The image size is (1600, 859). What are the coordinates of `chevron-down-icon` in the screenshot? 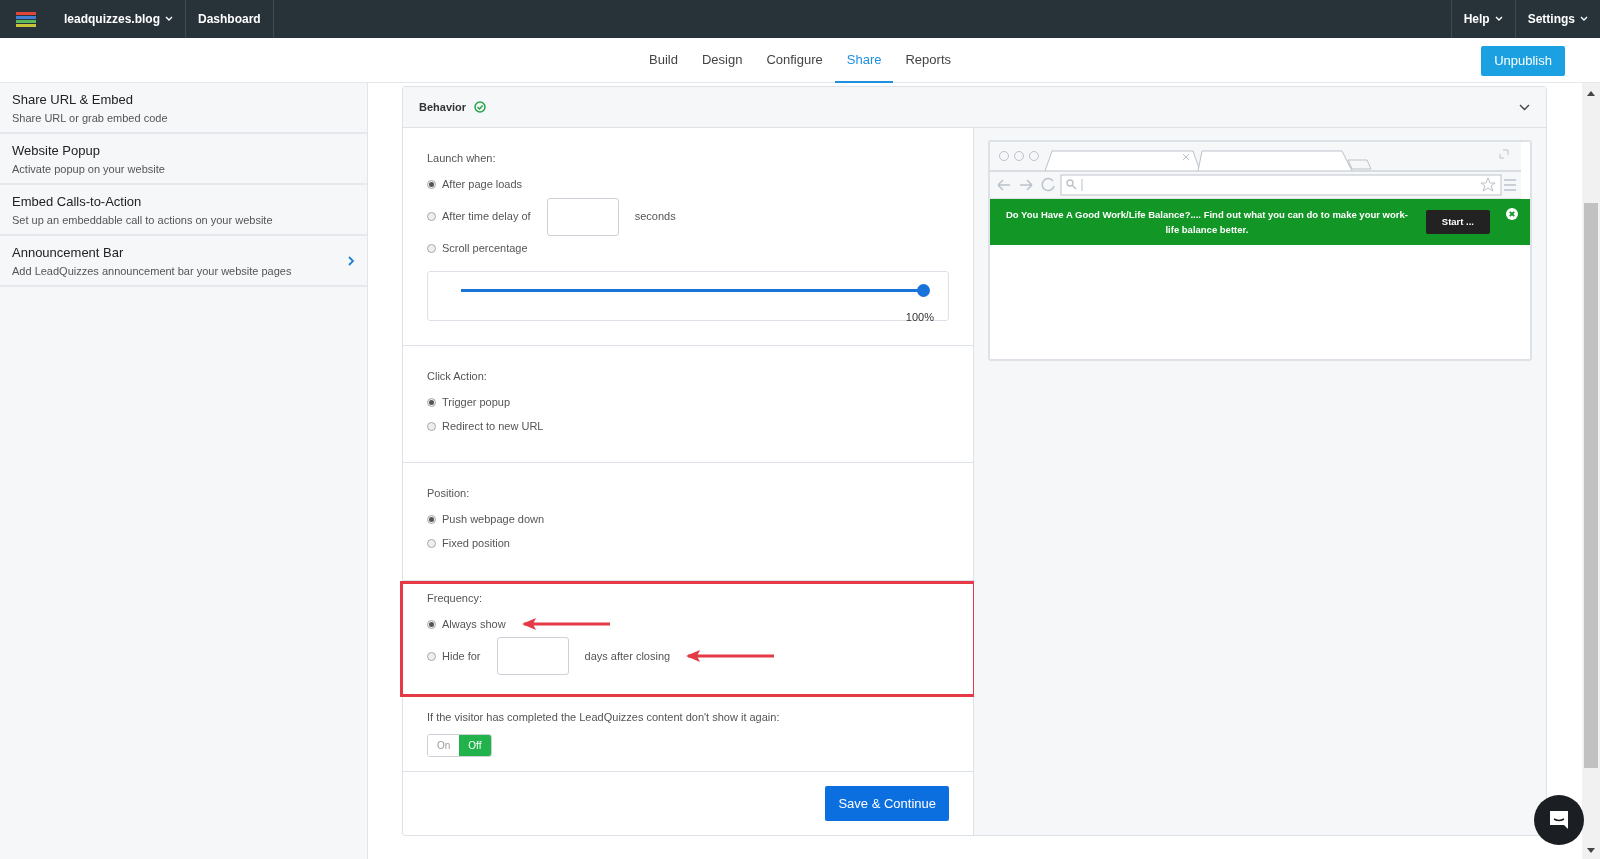 It's located at (1524, 107).